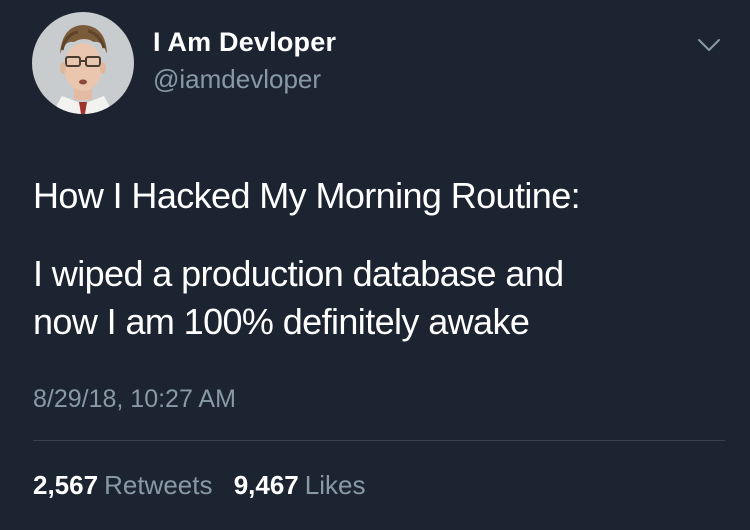 Image resolution: width=750 pixels, height=530 pixels. What do you see at coordinates (266, 485) in the screenshot?
I see `likes-count: 9,467` at bounding box center [266, 485].